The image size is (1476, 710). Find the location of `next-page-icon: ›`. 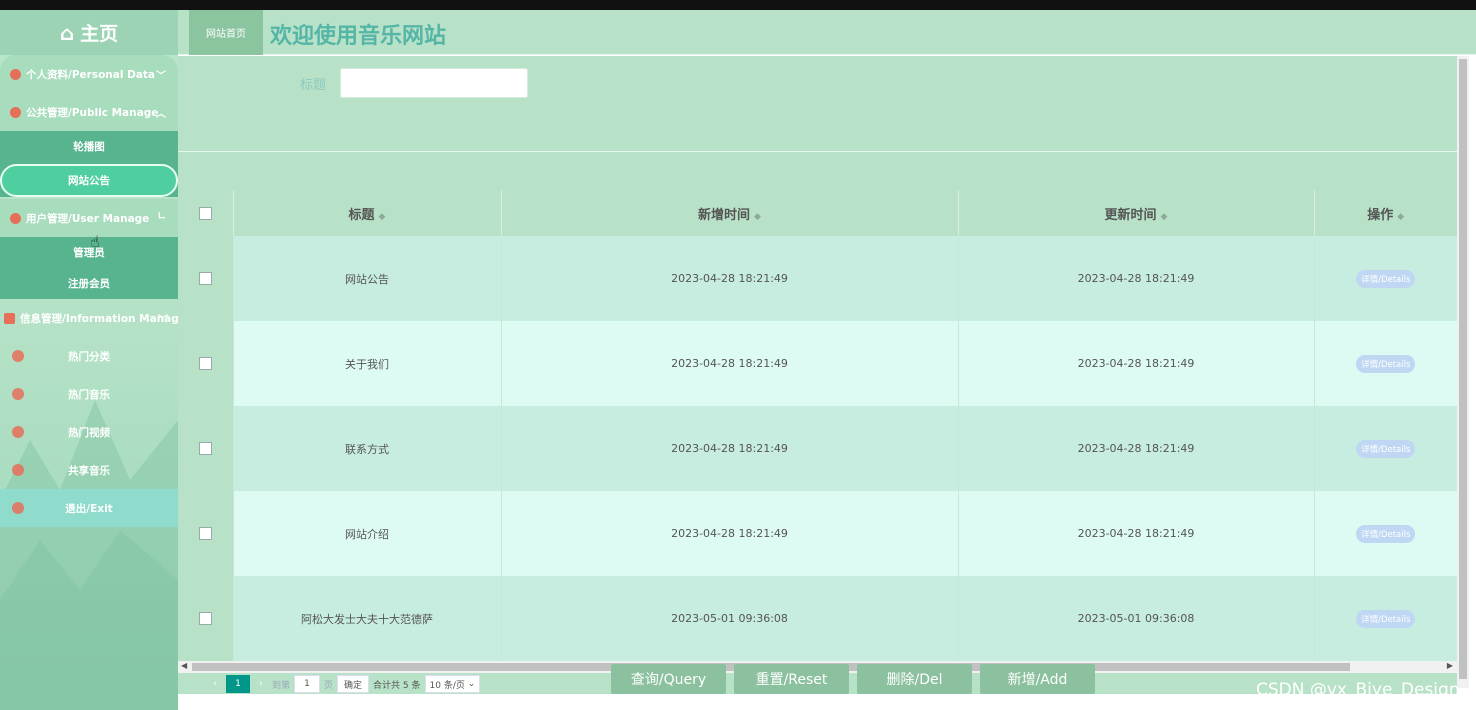

next-page-icon: › is located at coordinates (261, 684).